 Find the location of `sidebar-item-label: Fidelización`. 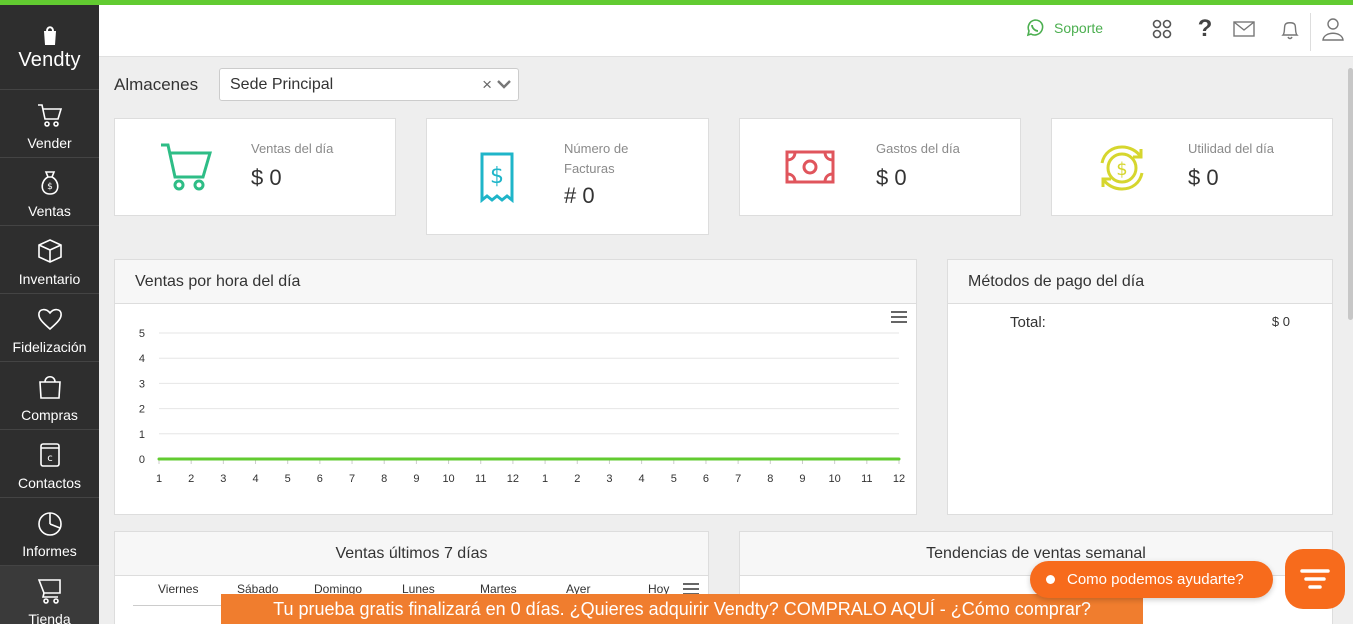

sidebar-item-label: Fidelización is located at coordinates (49, 347).